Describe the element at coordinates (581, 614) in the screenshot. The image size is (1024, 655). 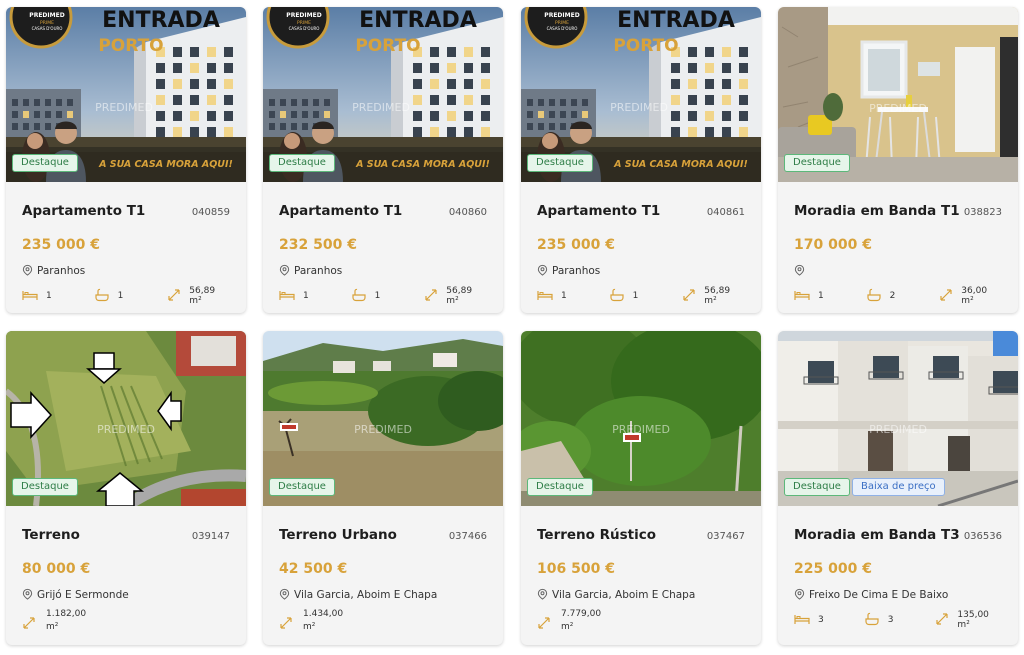
I see `area-value: 7.779,00` at that location.